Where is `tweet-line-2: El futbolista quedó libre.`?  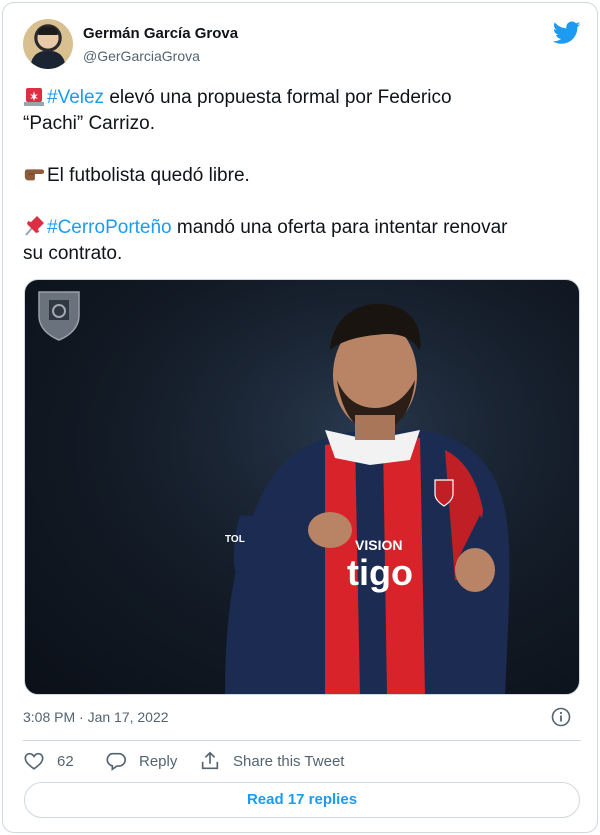
tweet-line-2: El futbolista quedó libre. is located at coordinates (303, 176).